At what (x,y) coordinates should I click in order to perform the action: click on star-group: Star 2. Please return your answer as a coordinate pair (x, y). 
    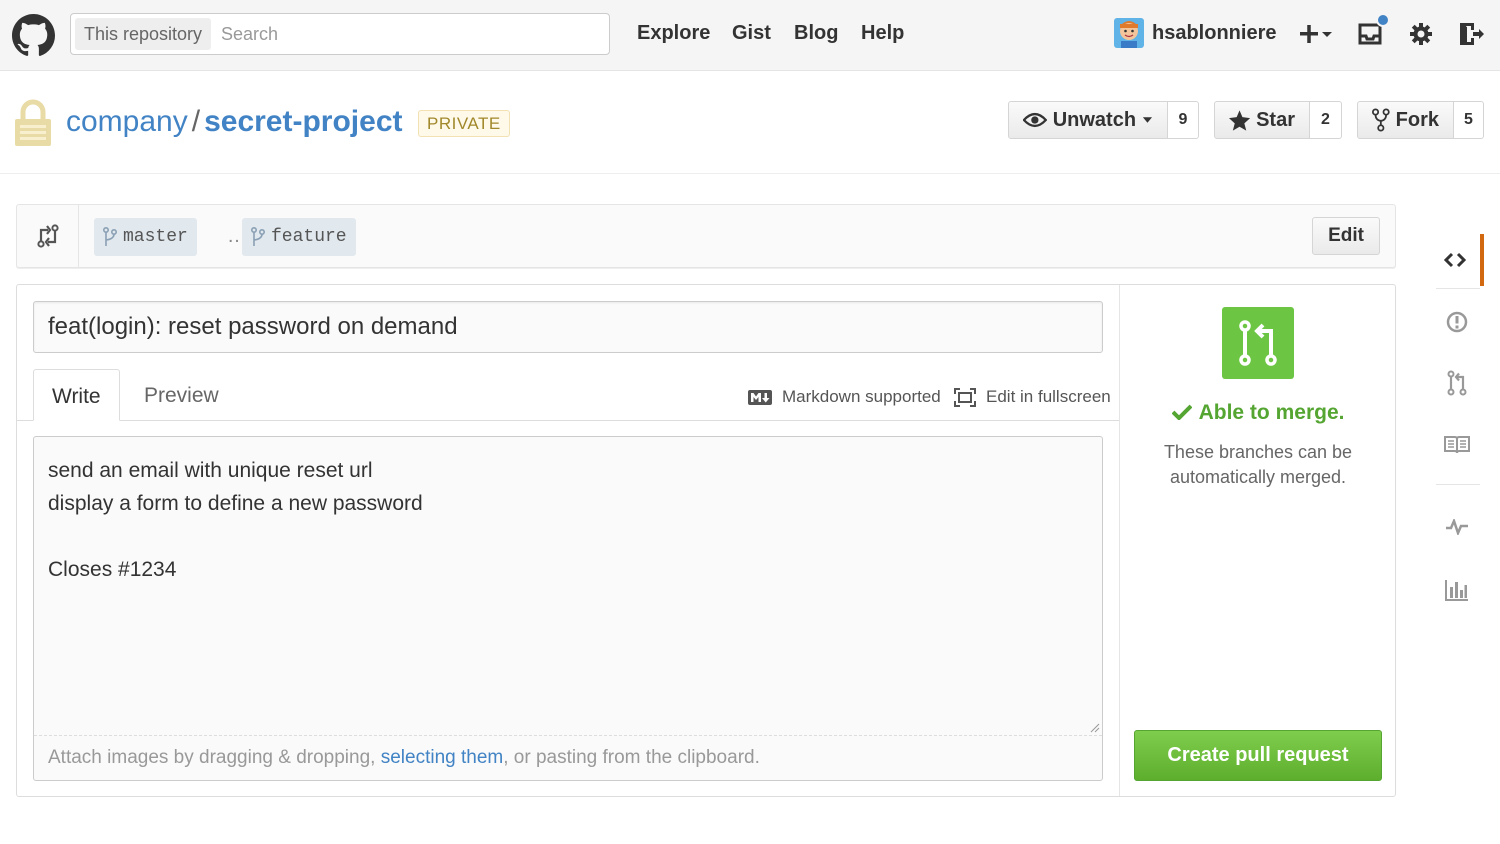
    Looking at the image, I should click on (1278, 120).